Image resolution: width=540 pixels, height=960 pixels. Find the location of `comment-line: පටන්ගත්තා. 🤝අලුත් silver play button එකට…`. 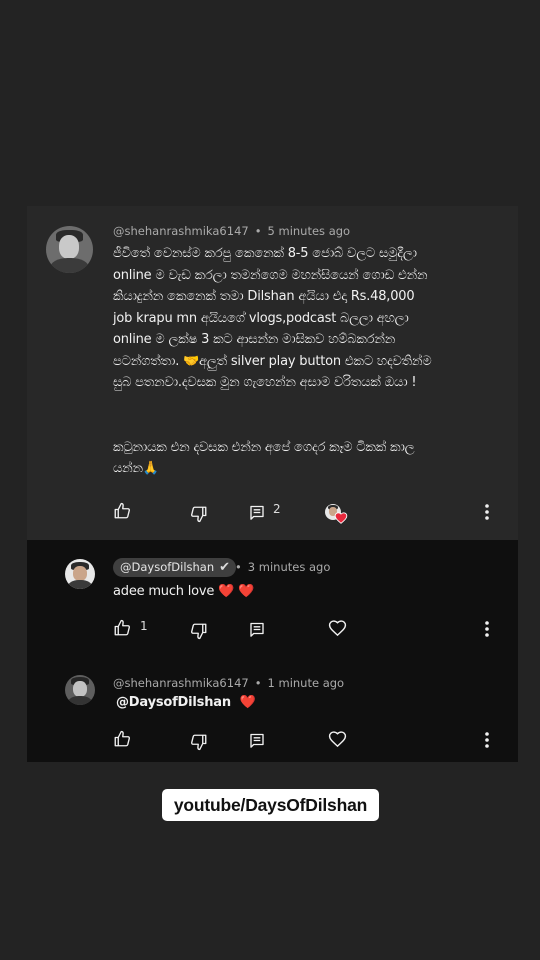

comment-line: පටන්ගත්තා. 🤝අලුත් silver play button එකට… is located at coordinates (272, 361).